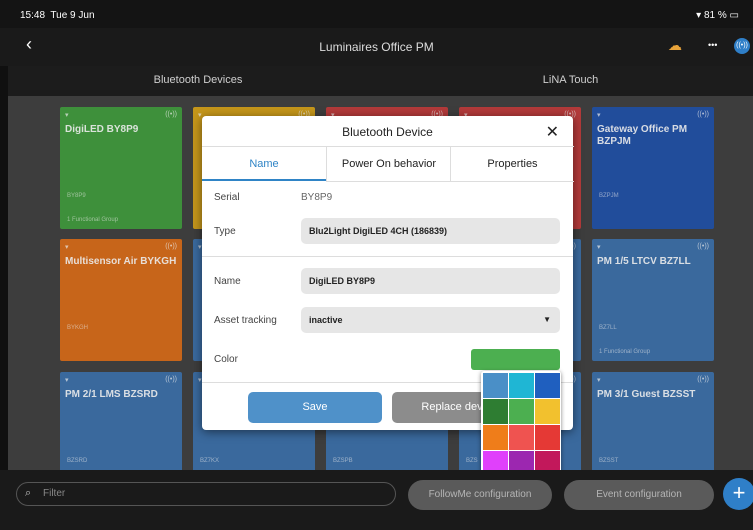  I want to click on tile-name: Gateway Office PM BZPJM, so click(642, 135).